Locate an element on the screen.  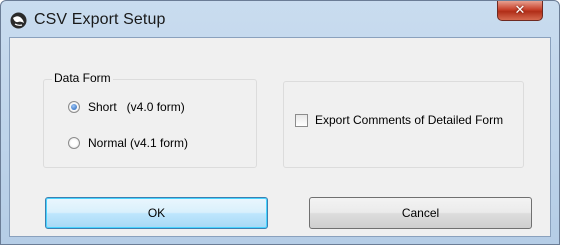
close-button: ✕ is located at coordinates (520, 11).